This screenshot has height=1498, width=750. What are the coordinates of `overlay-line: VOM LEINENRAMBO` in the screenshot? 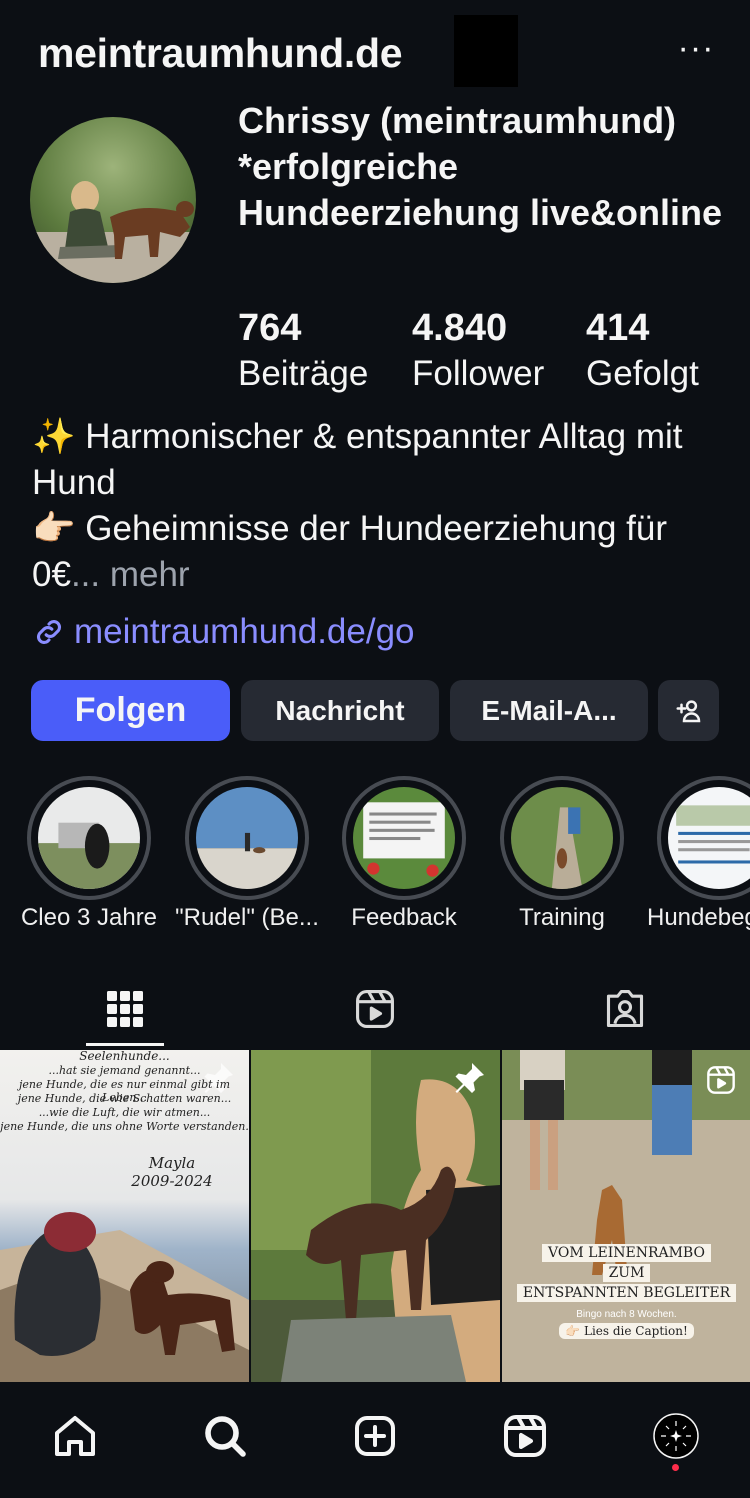 It's located at (626, 1253).